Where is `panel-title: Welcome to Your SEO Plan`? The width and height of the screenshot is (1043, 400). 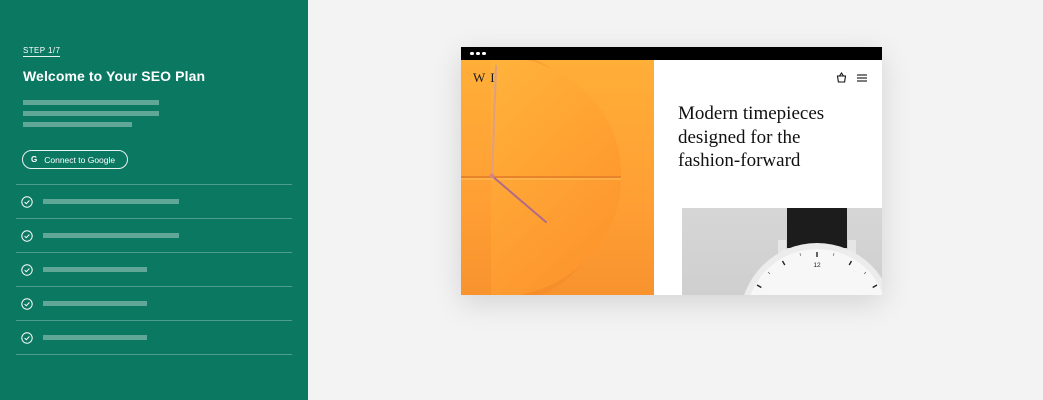
panel-title: Welcome to Your SEO Plan is located at coordinates (114, 76).